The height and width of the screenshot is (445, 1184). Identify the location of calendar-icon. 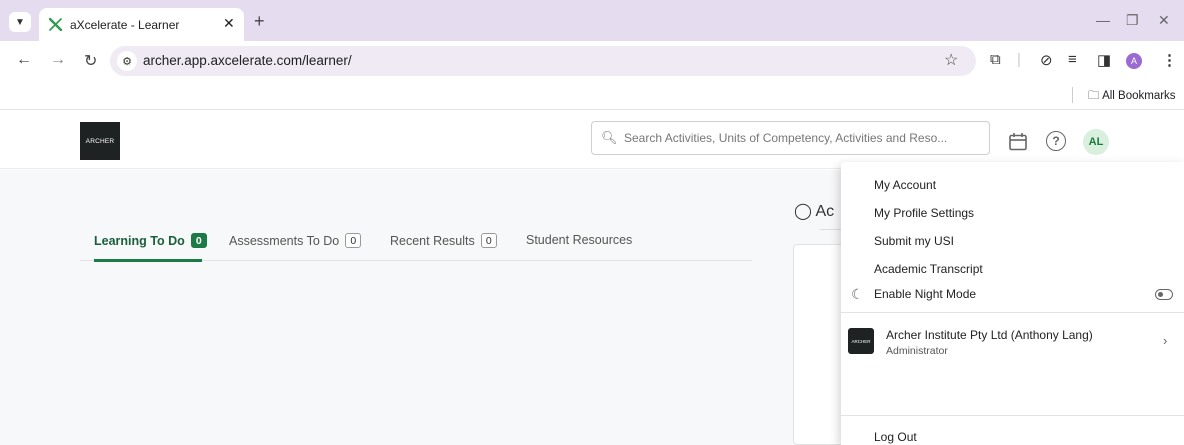
(1018, 142).